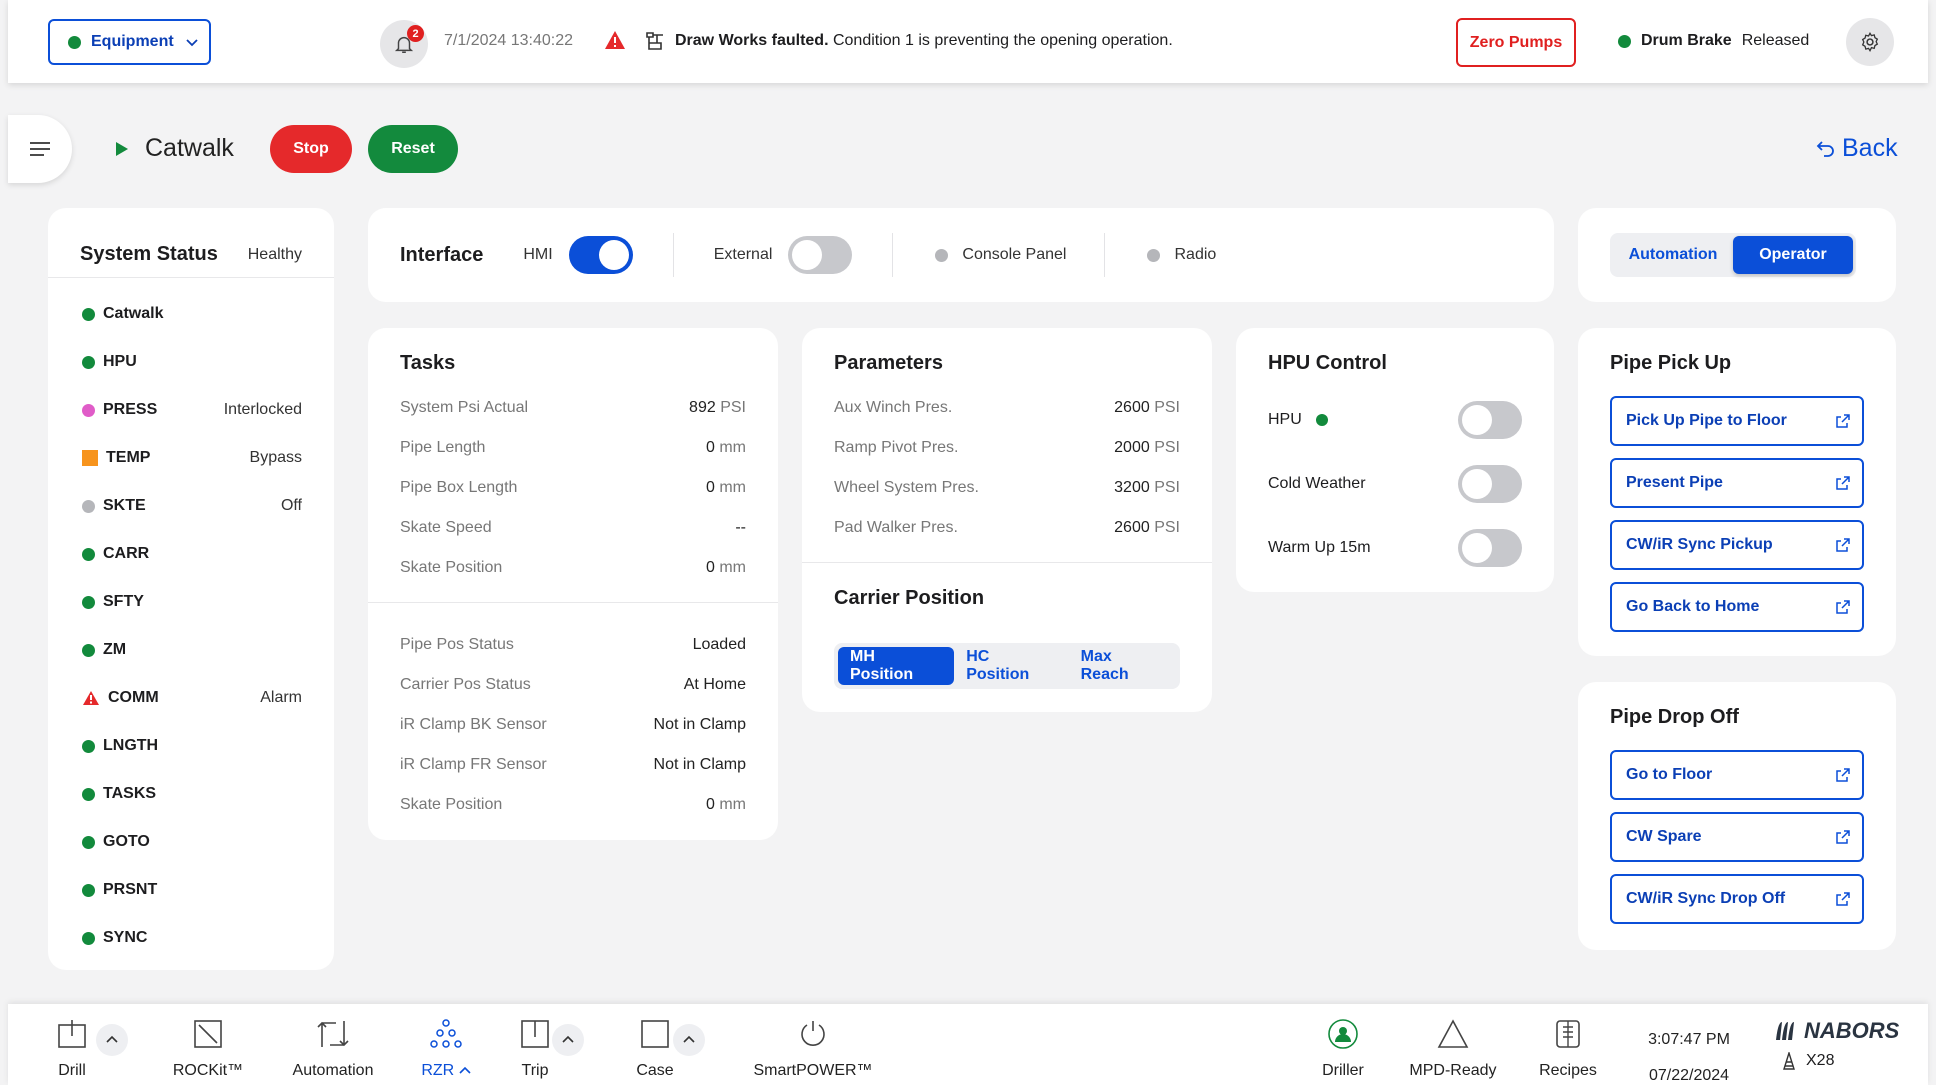  I want to click on carrier-option-button: Max Reach, so click(1122, 666).